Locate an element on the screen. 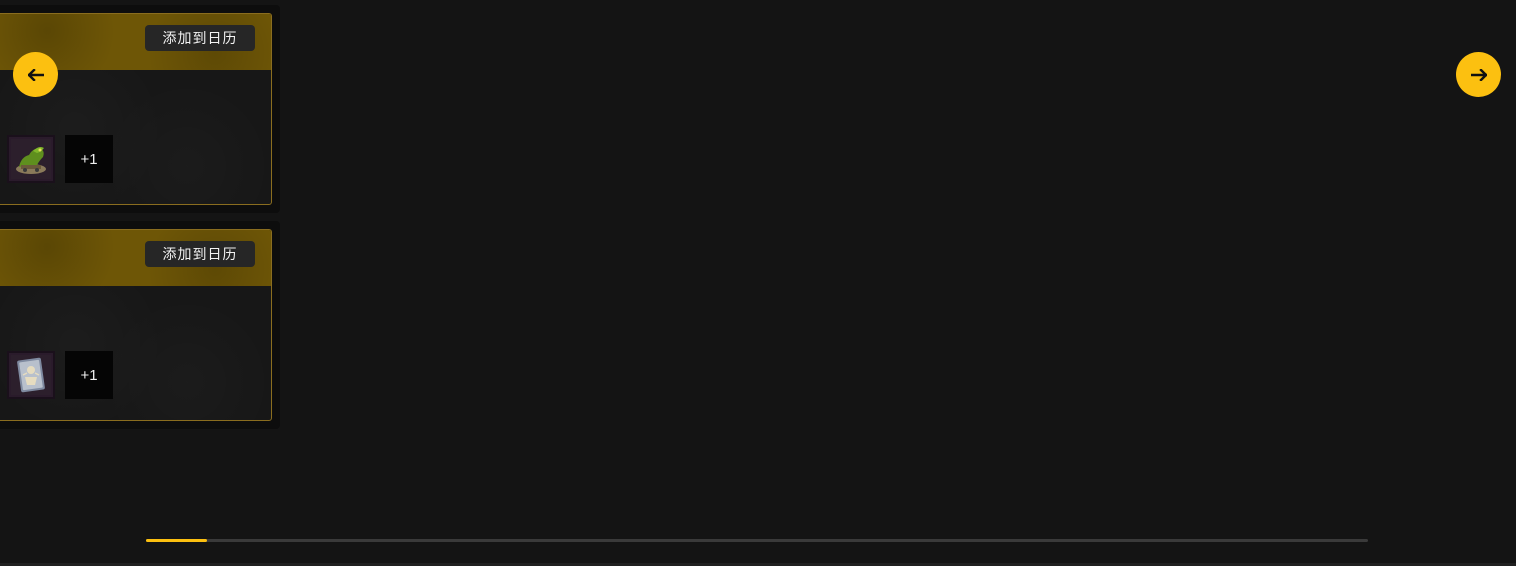 The width and height of the screenshot is (1516, 566). card-skeleton-icon is located at coordinates (31, 375).